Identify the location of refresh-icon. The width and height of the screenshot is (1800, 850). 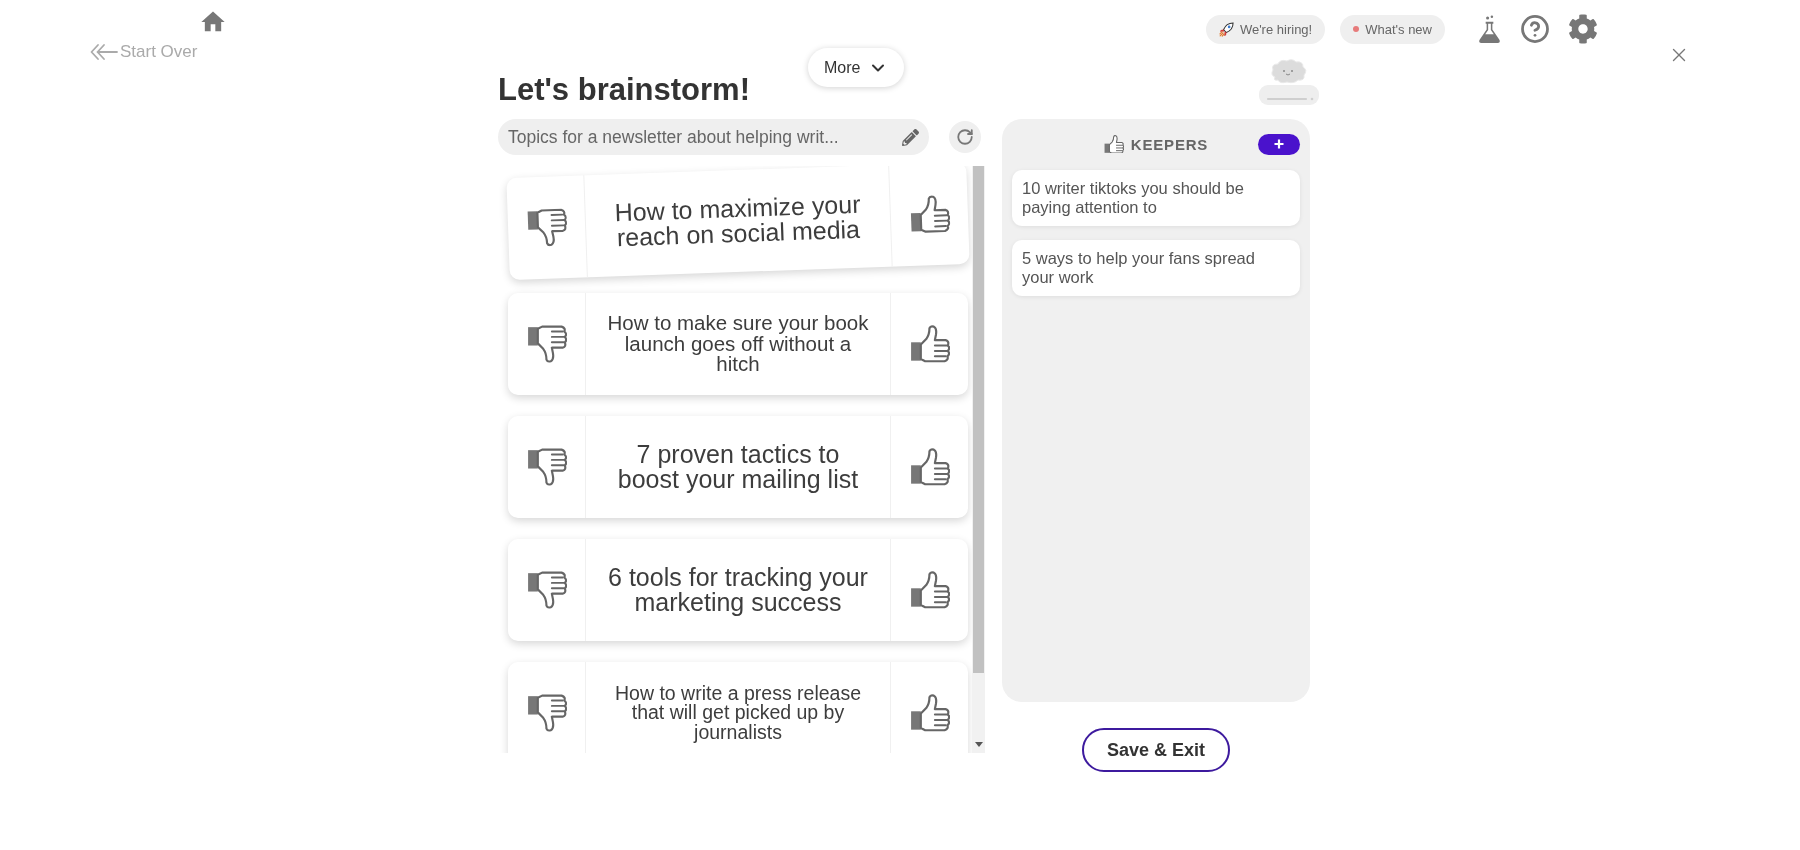
(965, 137).